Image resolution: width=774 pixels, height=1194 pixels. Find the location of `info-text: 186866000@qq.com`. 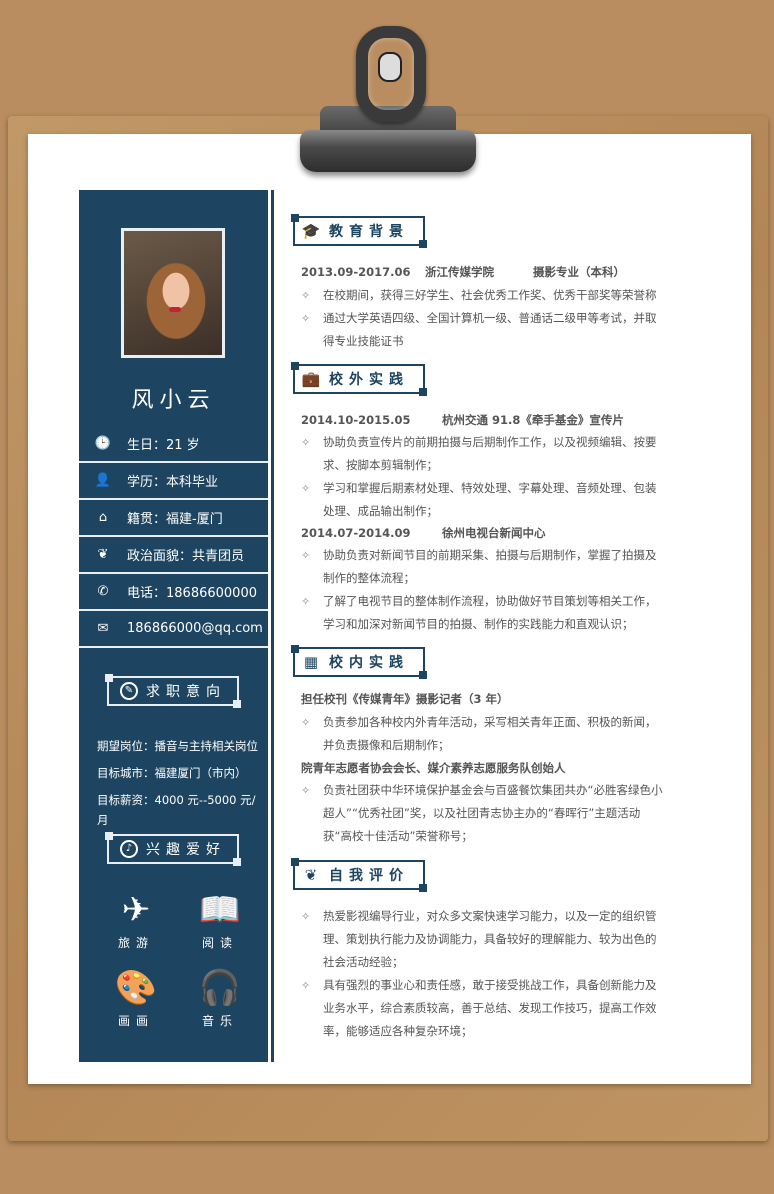

info-text: 186866000@qq.com is located at coordinates (195, 628).